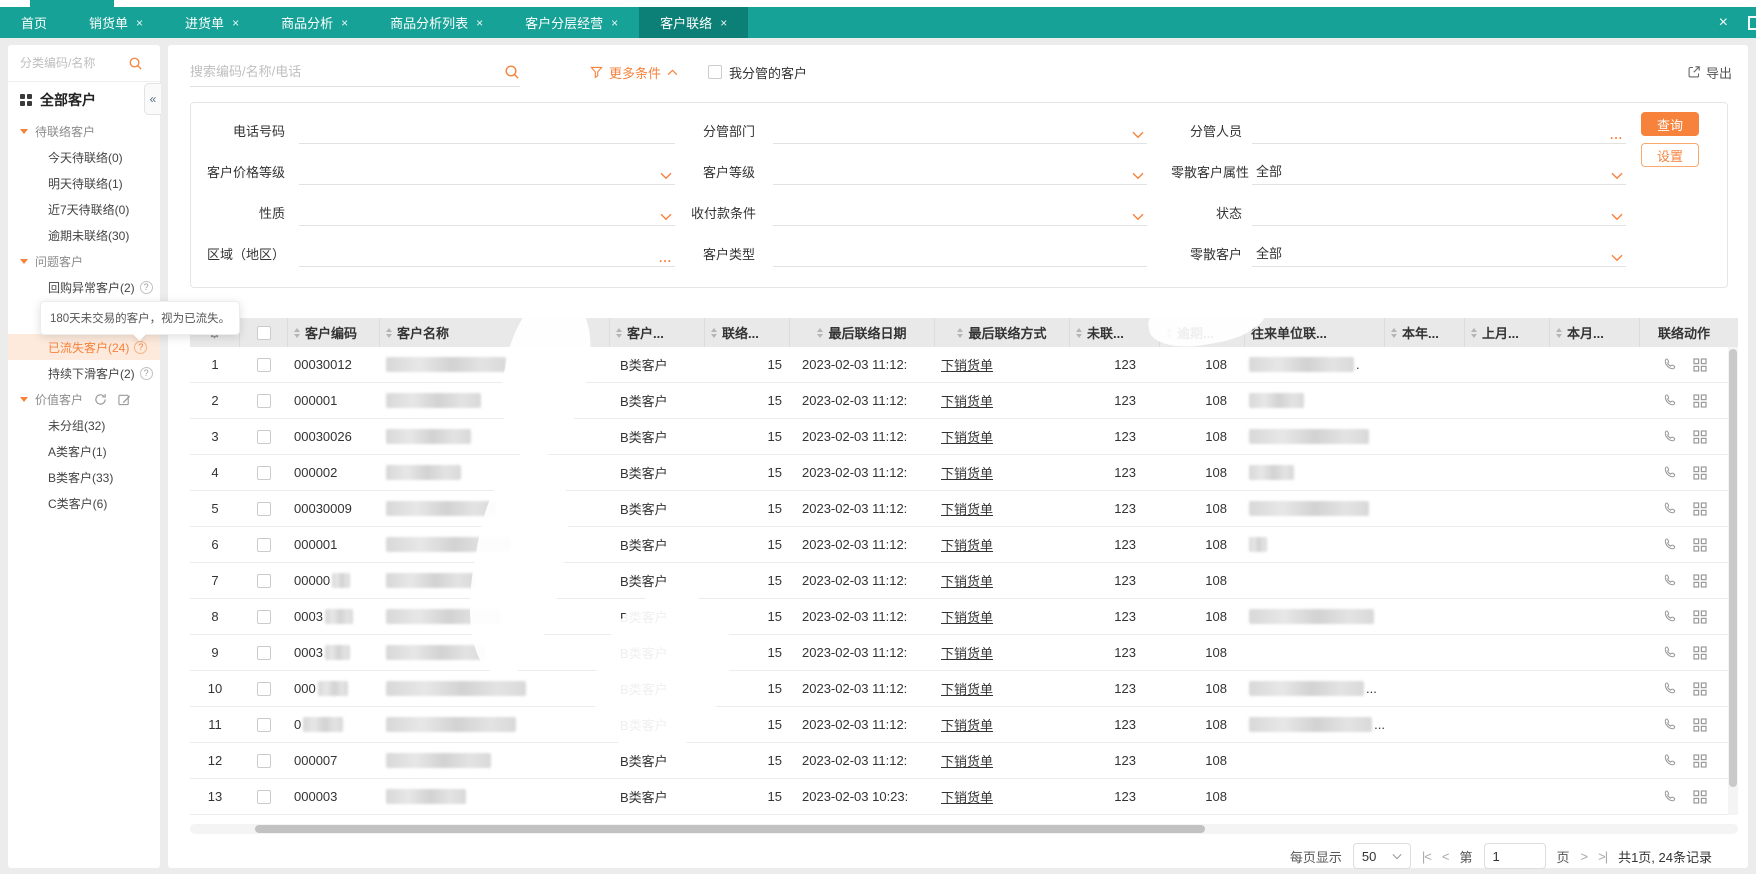 The height and width of the screenshot is (874, 1756). I want to click on tab-3: 进货单 ×, so click(212, 22).